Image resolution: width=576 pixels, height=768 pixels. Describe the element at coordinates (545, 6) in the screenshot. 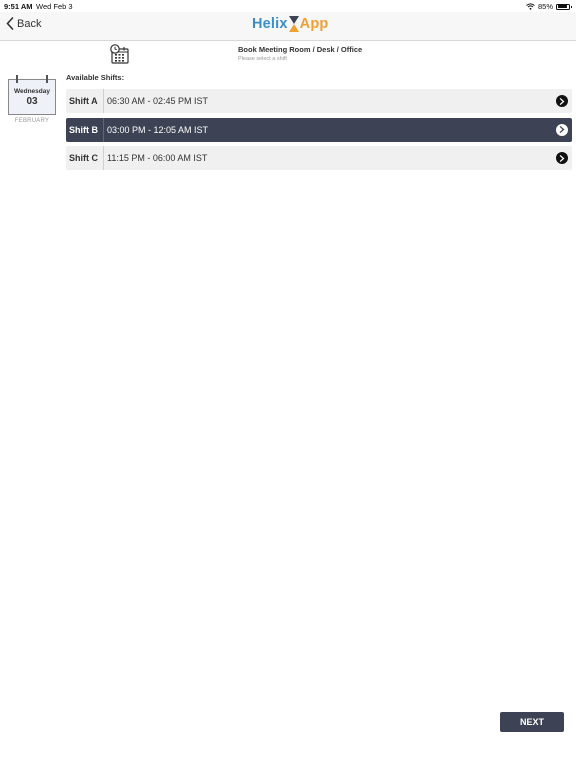

I see `battery-percent: 85%` at that location.